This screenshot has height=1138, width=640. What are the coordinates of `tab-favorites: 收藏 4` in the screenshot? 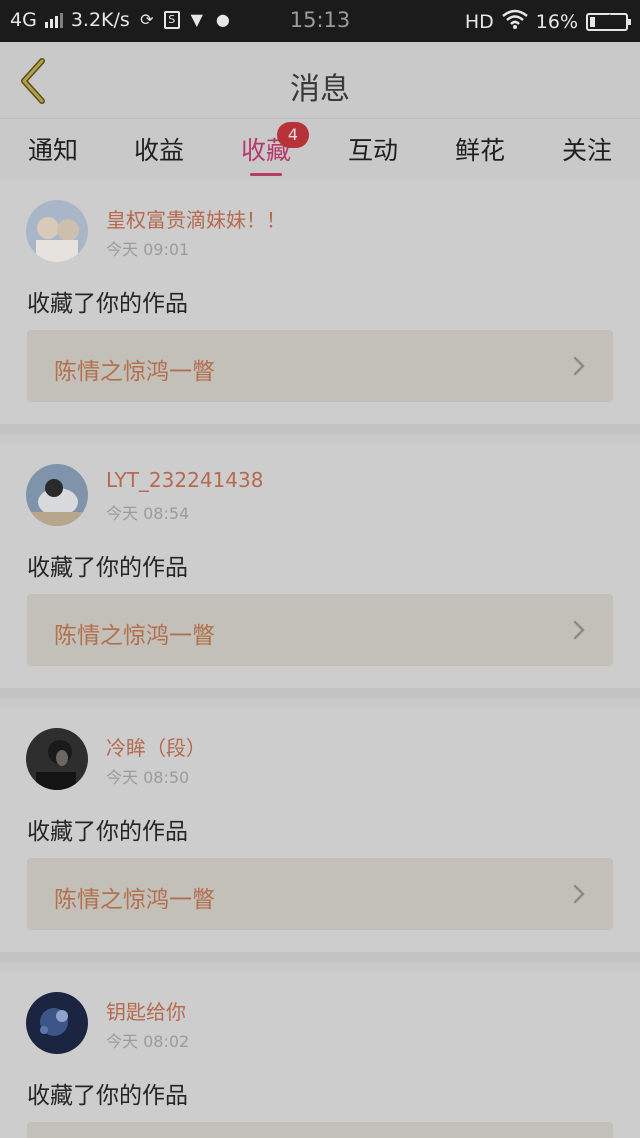 It's located at (266, 149).